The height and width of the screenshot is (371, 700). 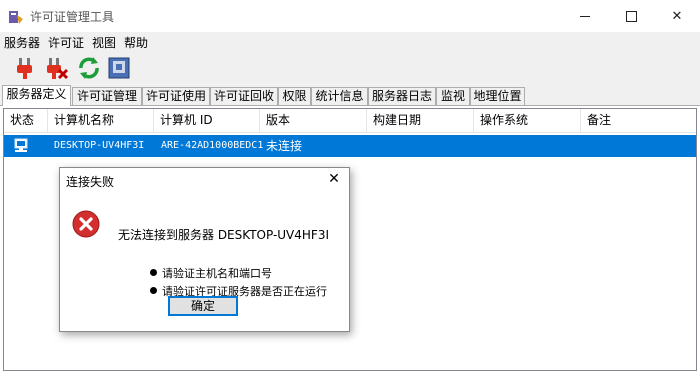 I want to click on menu-help: 帮助, so click(x=136, y=42).